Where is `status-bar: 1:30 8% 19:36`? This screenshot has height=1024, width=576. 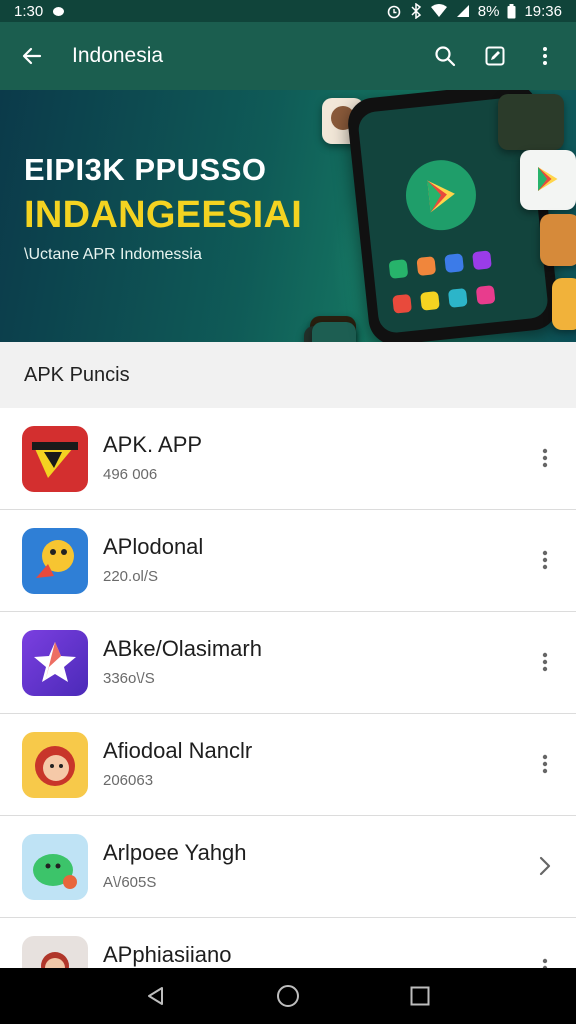
status-bar: 1:30 8% 19:36 is located at coordinates (288, 11).